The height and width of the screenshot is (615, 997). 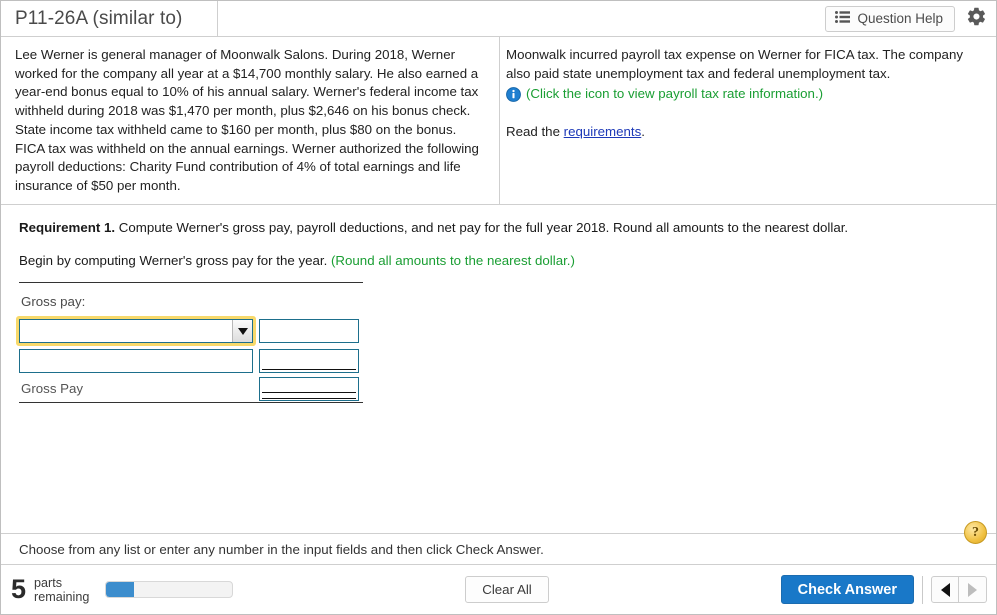 I want to click on gross-pay-amount-2-cell, so click(x=309, y=361).